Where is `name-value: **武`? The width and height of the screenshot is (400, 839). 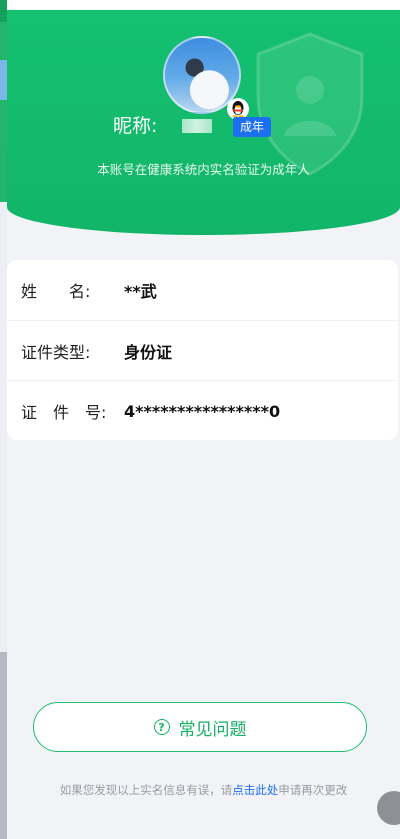 name-value: **武 is located at coordinates (140, 291).